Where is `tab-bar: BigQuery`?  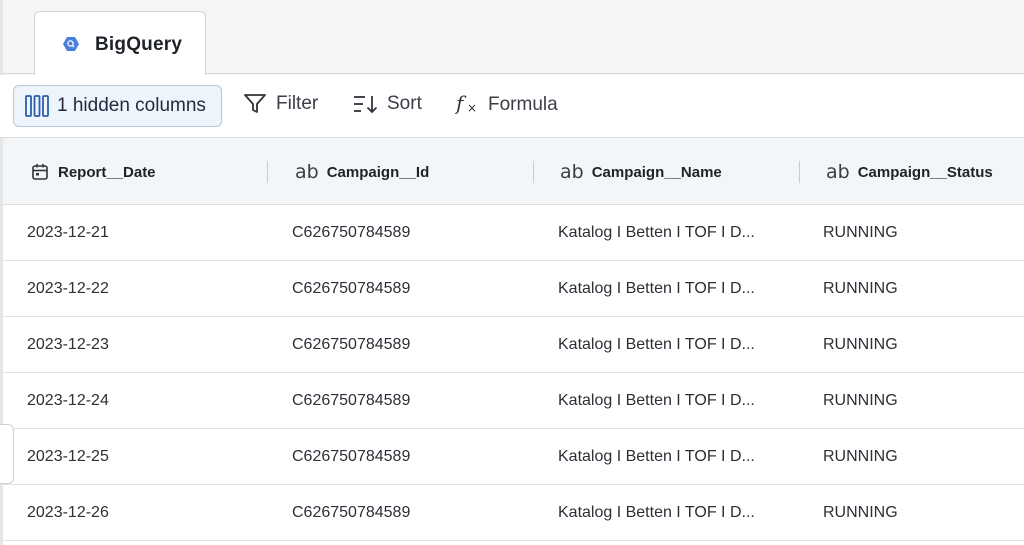
tab-bar: BigQuery is located at coordinates (512, 37).